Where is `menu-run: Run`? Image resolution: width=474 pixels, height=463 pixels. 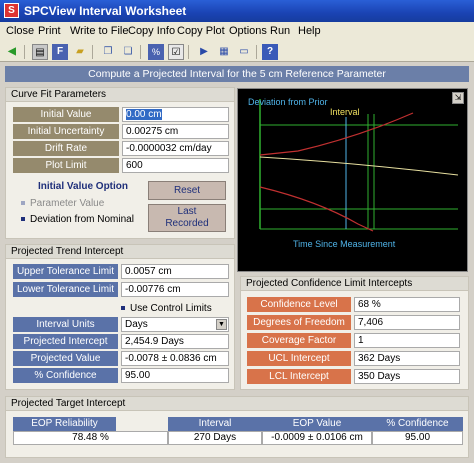
menu-run: Run is located at coordinates (280, 31).